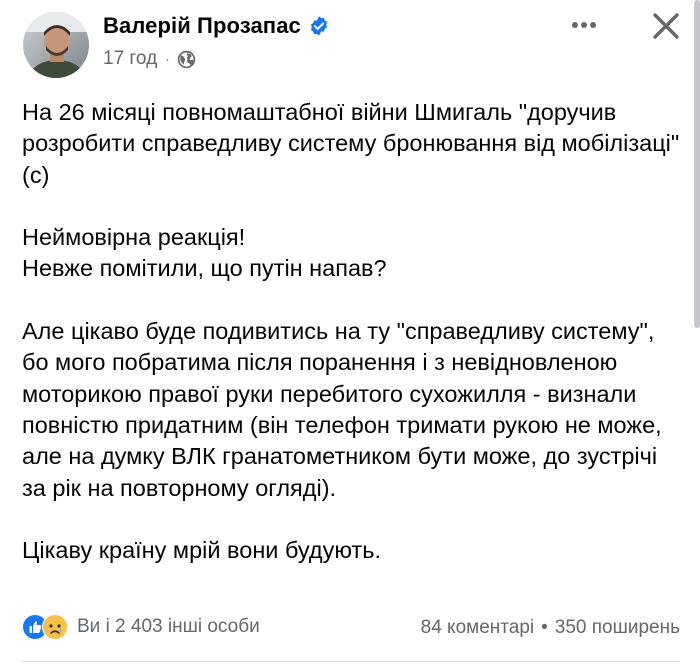 The height and width of the screenshot is (669, 700). What do you see at coordinates (584, 25) in the screenshot?
I see `more-options-button` at bounding box center [584, 25].